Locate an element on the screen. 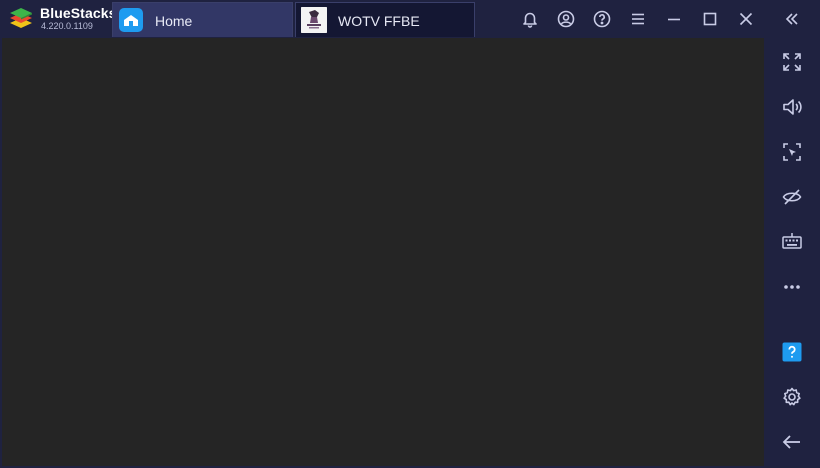 The image size is (820, 468). close-icon is located at coordinates (746, 19).